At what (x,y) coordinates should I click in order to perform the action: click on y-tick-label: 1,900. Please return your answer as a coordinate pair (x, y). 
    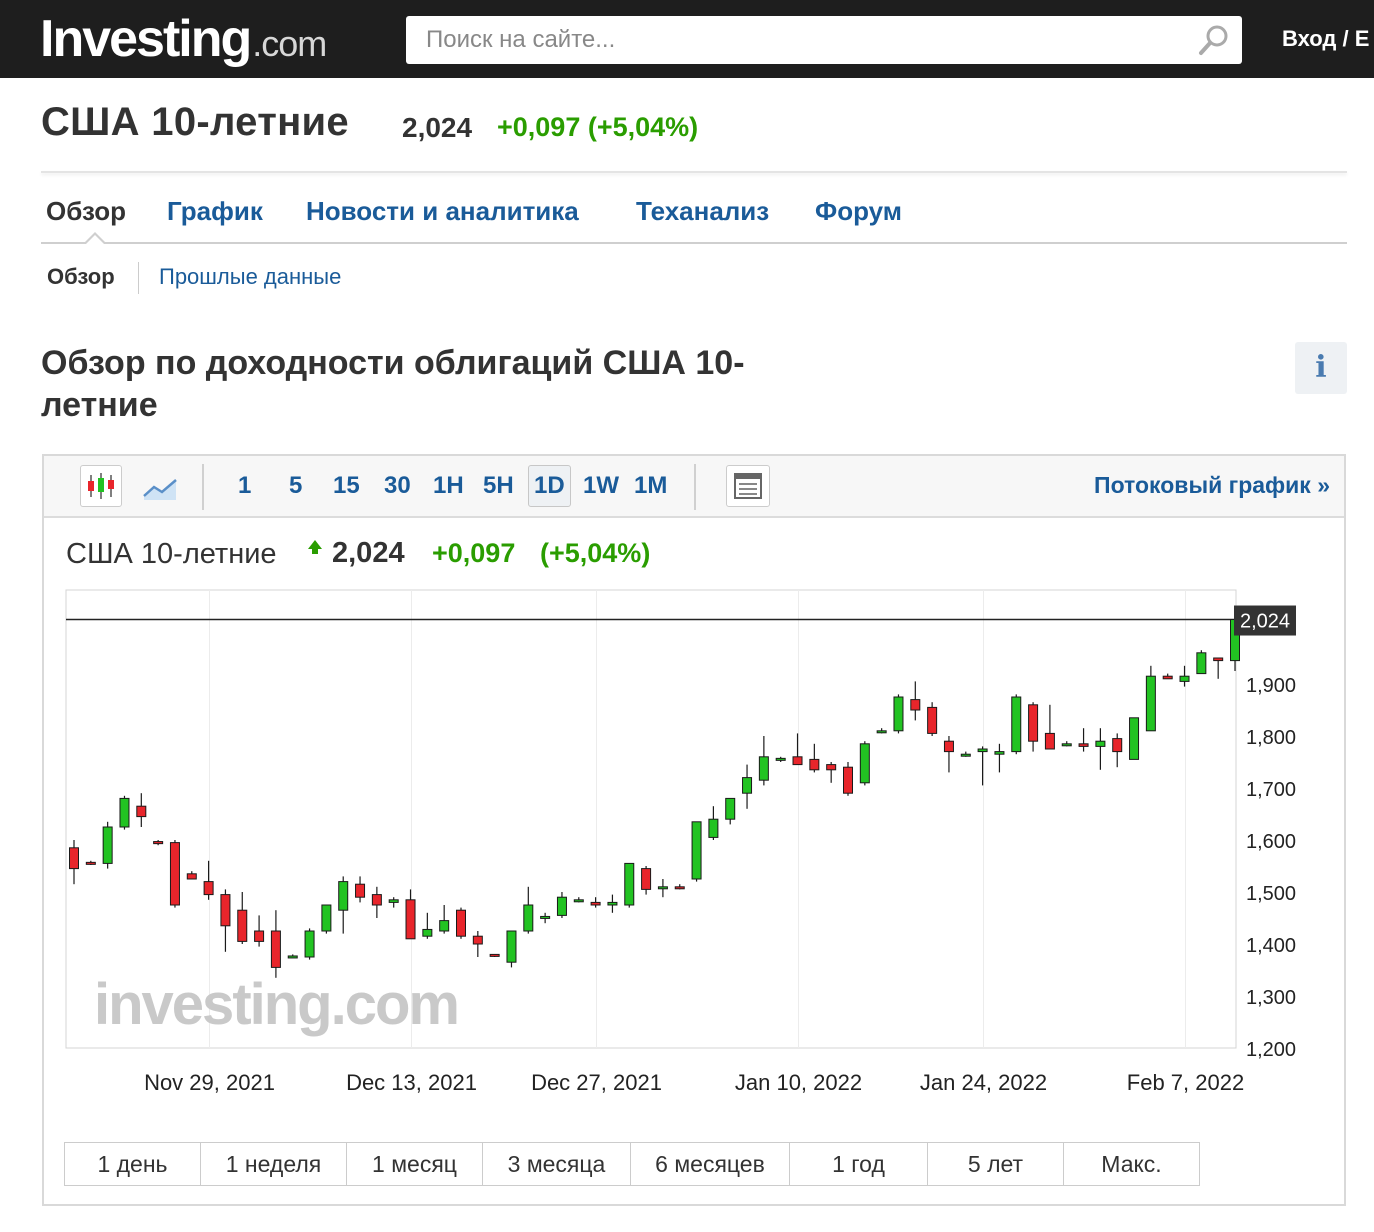
    Looking at the image, I should click on (1271, 686).